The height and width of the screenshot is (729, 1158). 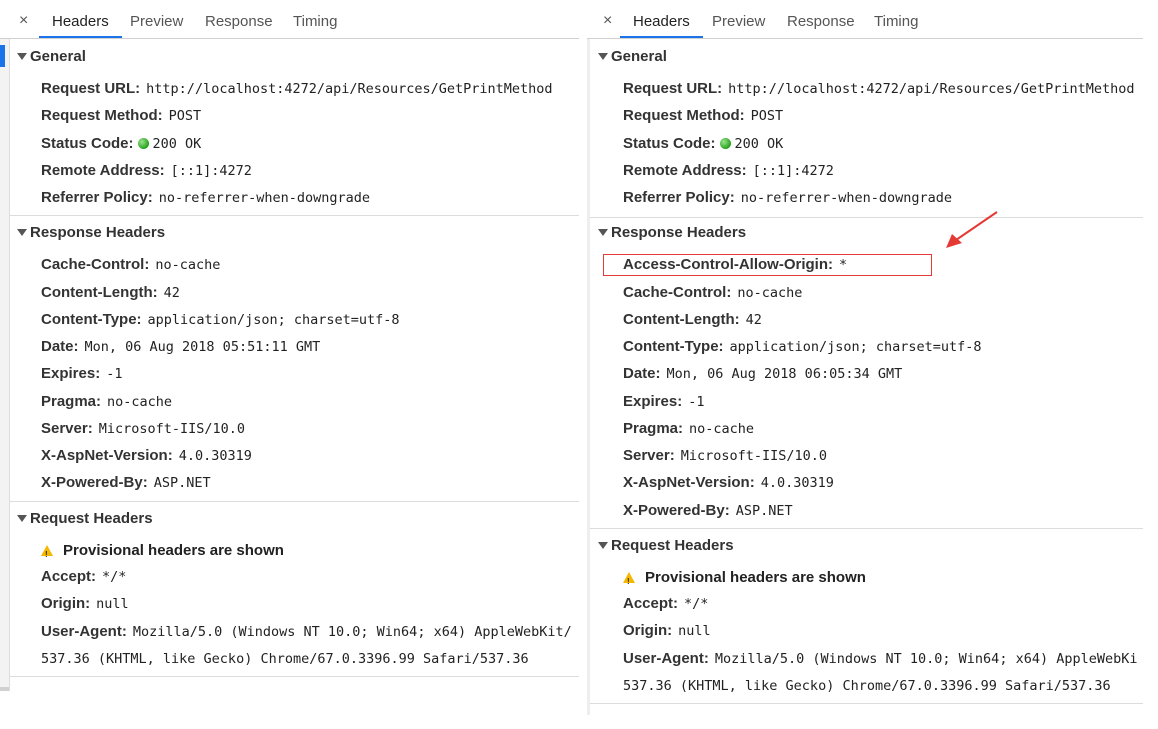 What do you see at coordinates (181, 346) in the screenshot?
I see `response-header-row: Date: Mon, 06 Aug 2018 05:51:11 GMT` at bounding box center [181, 346].